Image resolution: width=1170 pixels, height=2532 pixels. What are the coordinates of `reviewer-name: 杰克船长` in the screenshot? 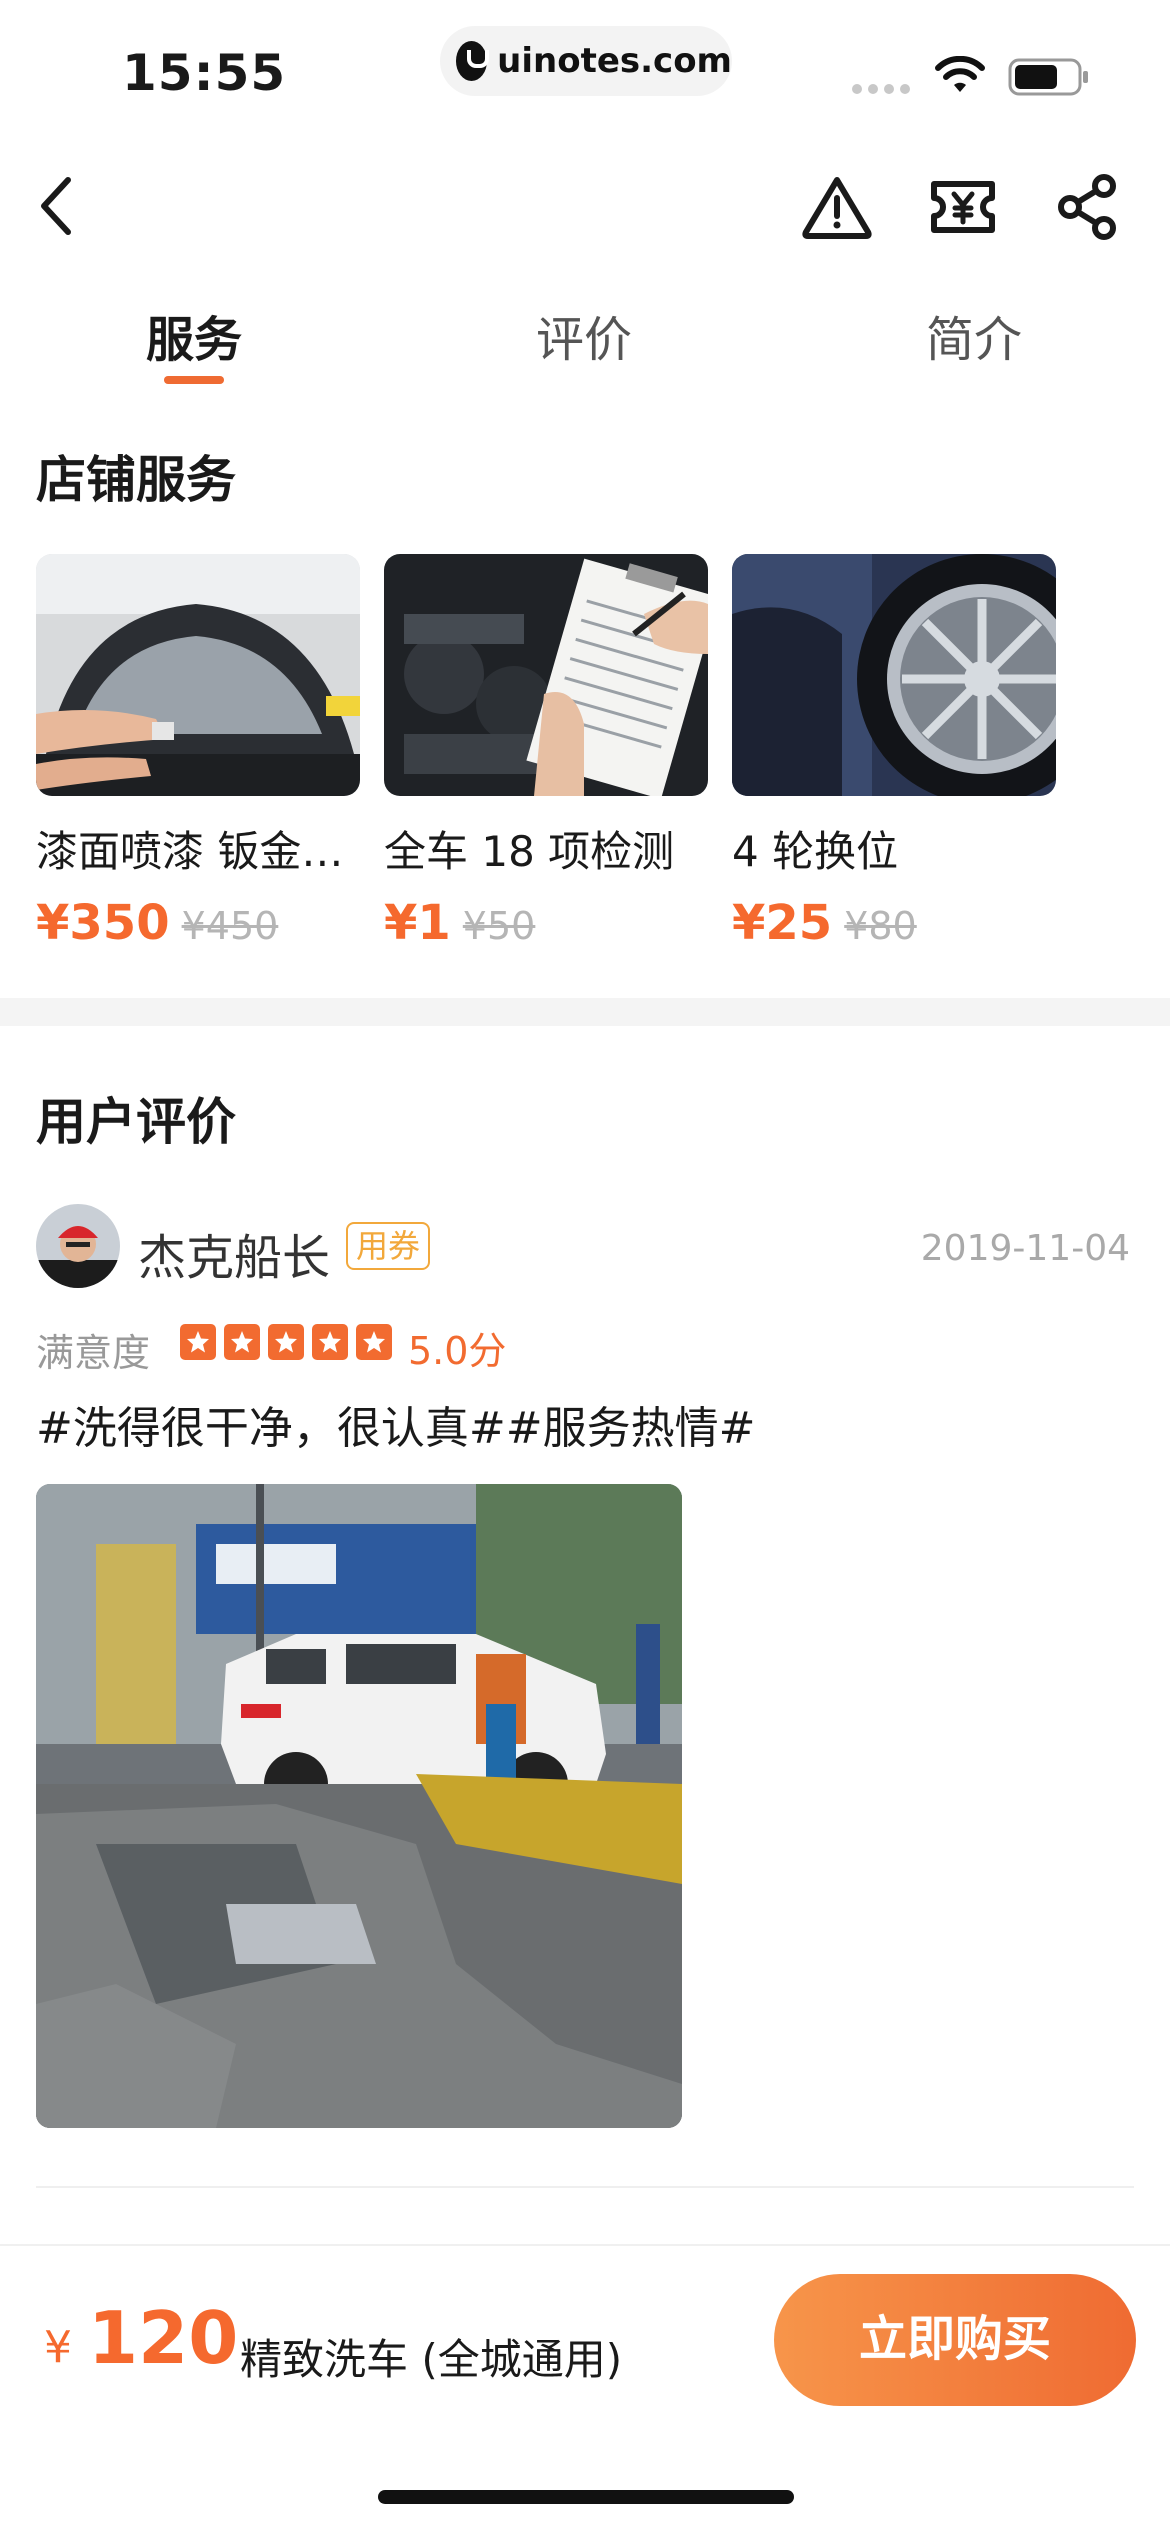 It's located at (234, 1253).